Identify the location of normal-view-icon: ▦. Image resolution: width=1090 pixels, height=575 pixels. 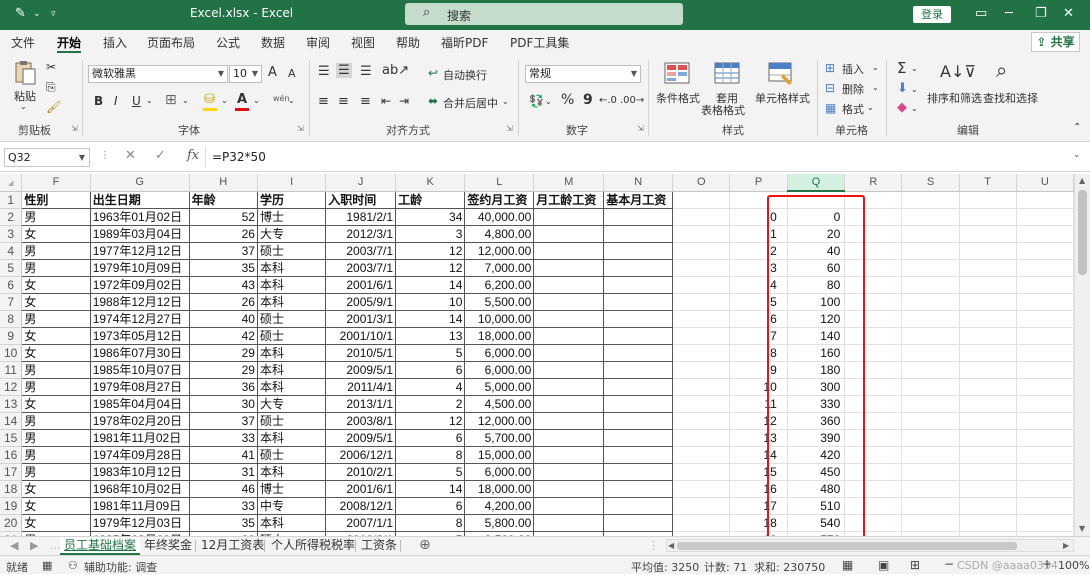
(847, 565).